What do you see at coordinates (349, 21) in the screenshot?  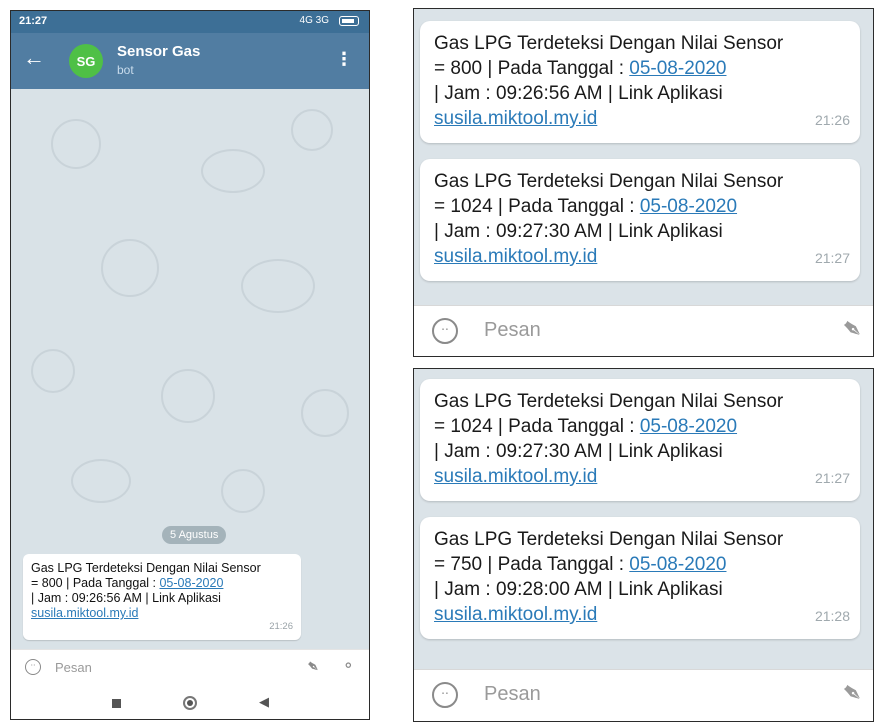 I see `battery-icon` at bounding box center [349, 21].